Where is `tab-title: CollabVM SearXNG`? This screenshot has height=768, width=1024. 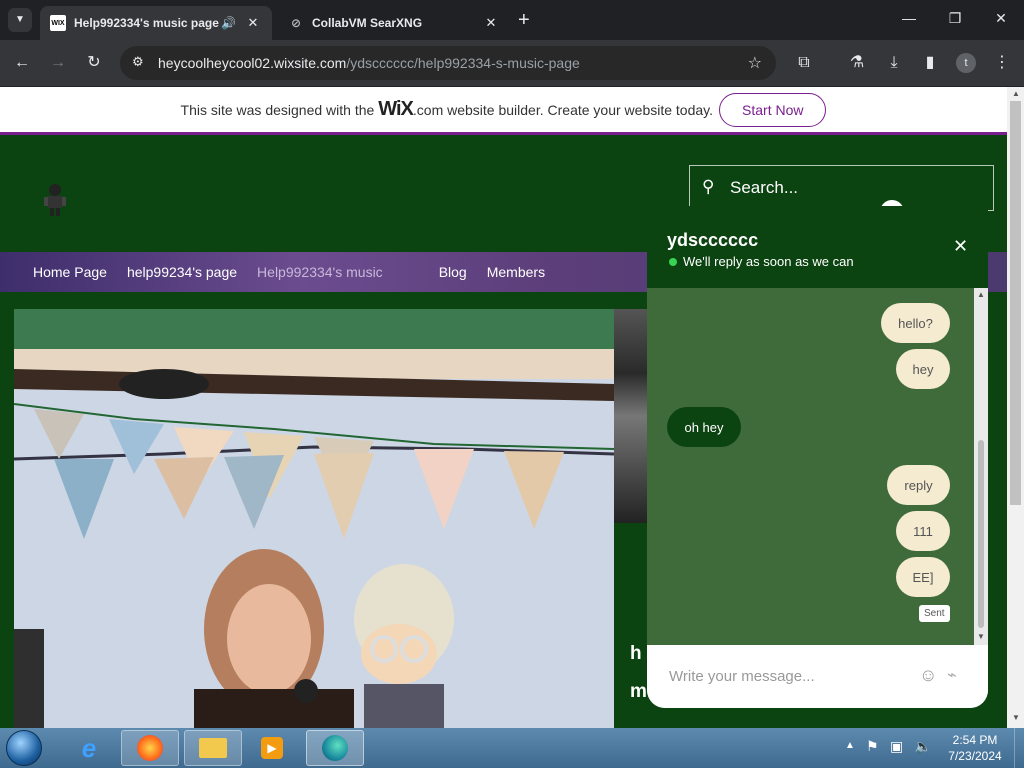
tab-title: CollabVM SearXNG is located at coordinates (367, 23).